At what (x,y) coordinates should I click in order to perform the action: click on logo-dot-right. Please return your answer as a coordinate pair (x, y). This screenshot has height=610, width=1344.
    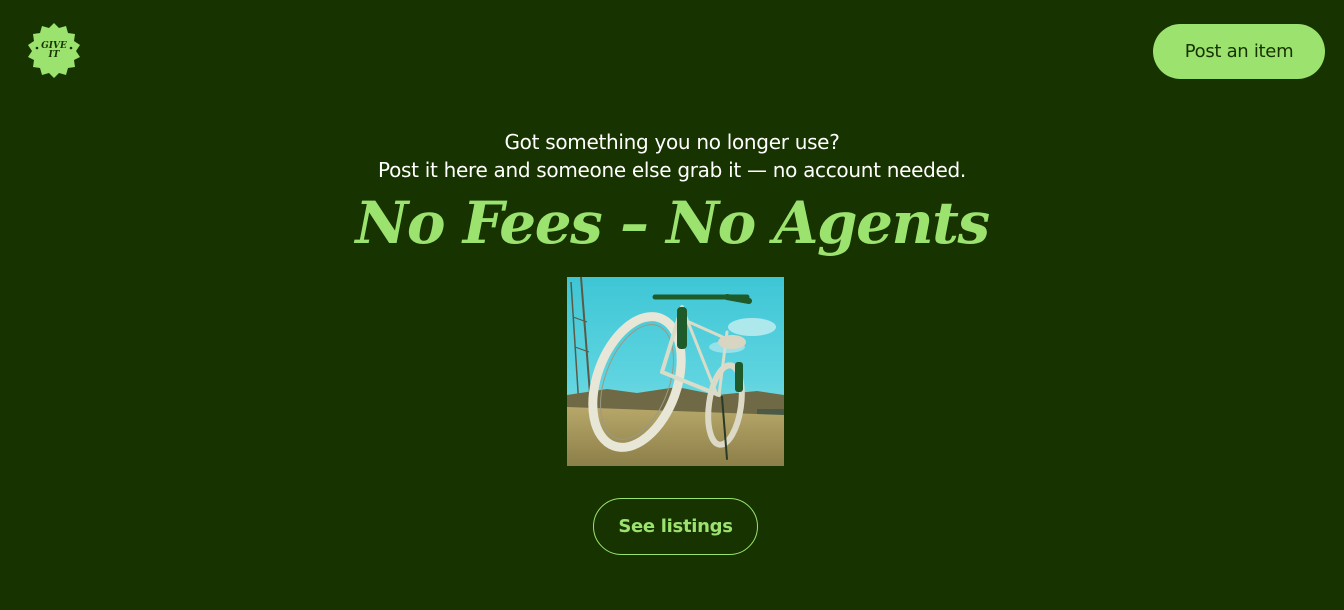
    Looking at the image, I should click on (71, 48).